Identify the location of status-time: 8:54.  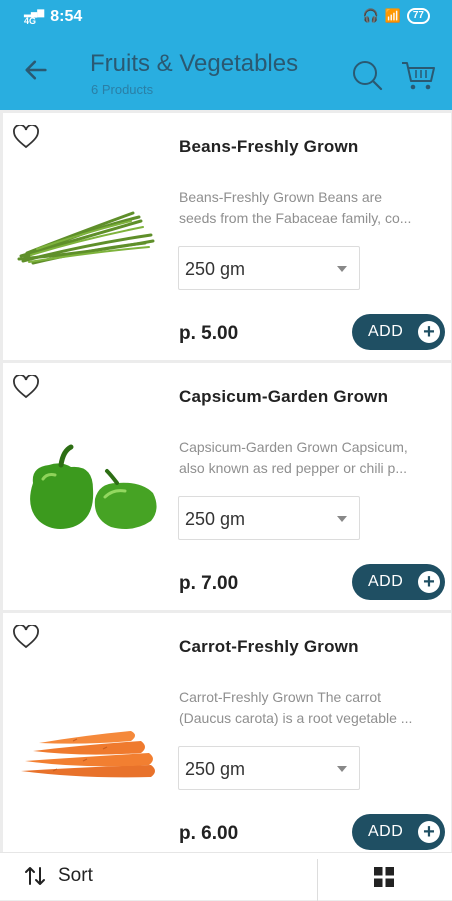
(66, 16).